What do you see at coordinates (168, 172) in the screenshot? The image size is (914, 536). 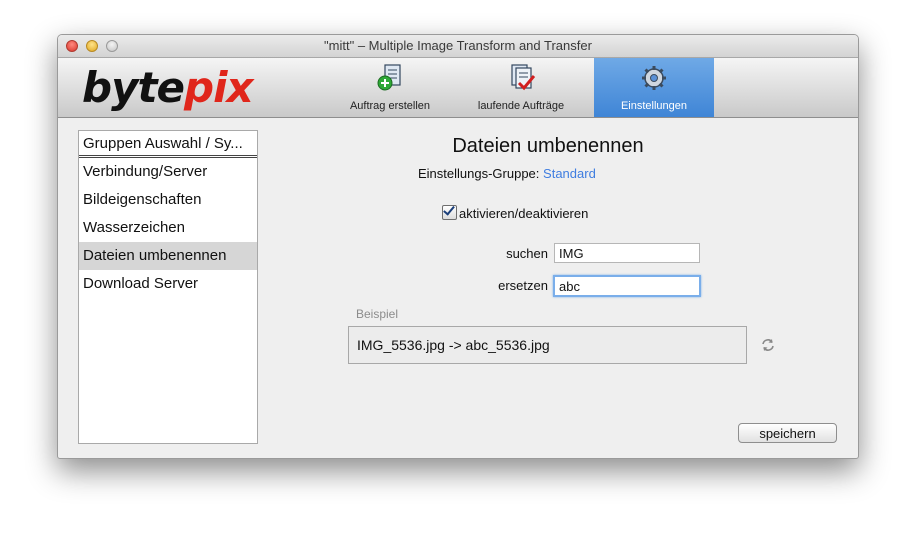 I see `sidebar-item-verbindung-server: Verbindung/Server` at bounding box center [168, 172].